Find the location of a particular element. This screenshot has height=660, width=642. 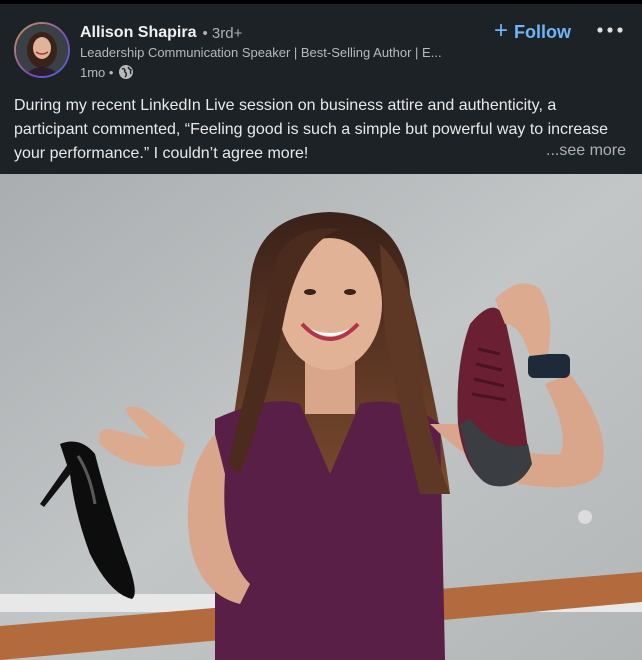

follow-button: + Follow is located at coordinates (532, 32).